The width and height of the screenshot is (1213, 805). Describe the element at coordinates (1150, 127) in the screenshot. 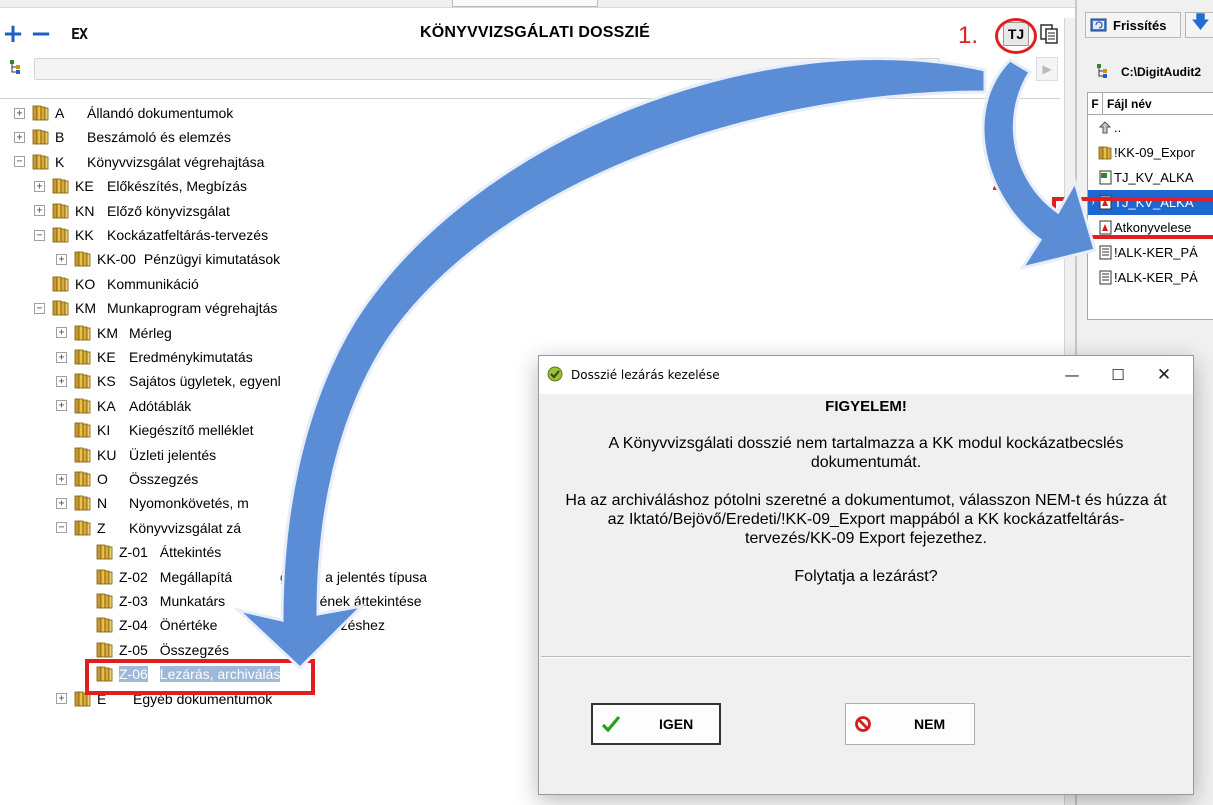

I see `file-row: ..` at that location.